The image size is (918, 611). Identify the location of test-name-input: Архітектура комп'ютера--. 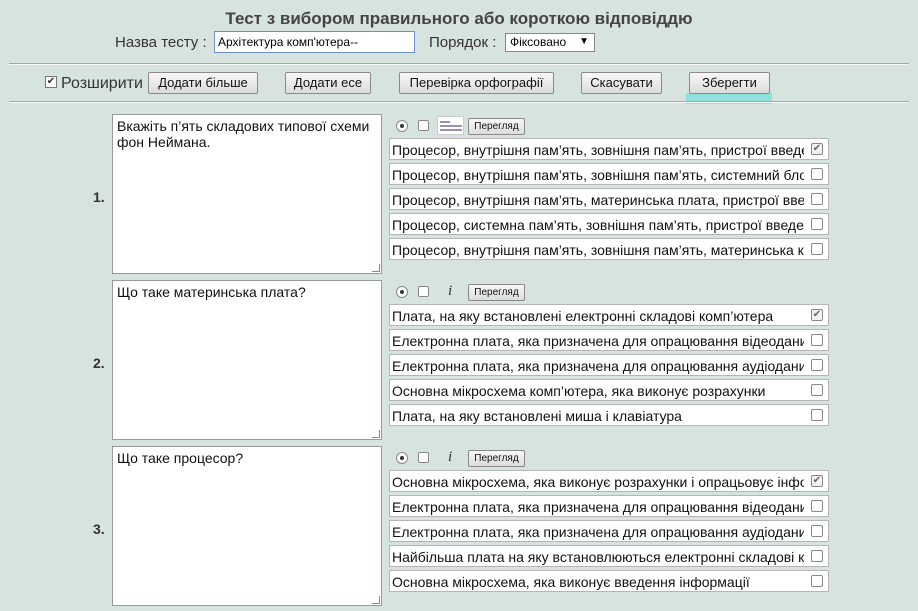
(314, 42).